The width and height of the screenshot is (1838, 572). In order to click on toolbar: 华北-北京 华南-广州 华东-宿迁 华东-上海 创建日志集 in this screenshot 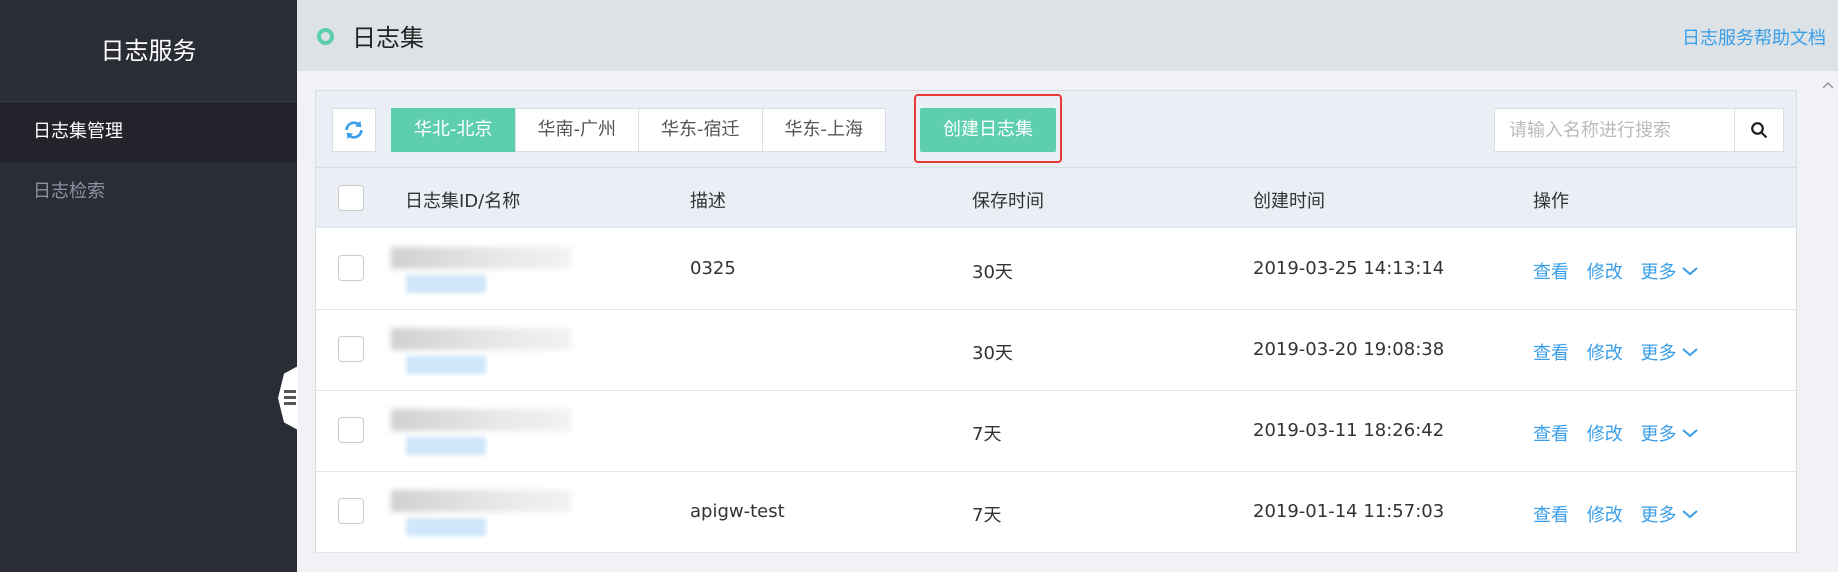, I will do `click(1056, 129)`.